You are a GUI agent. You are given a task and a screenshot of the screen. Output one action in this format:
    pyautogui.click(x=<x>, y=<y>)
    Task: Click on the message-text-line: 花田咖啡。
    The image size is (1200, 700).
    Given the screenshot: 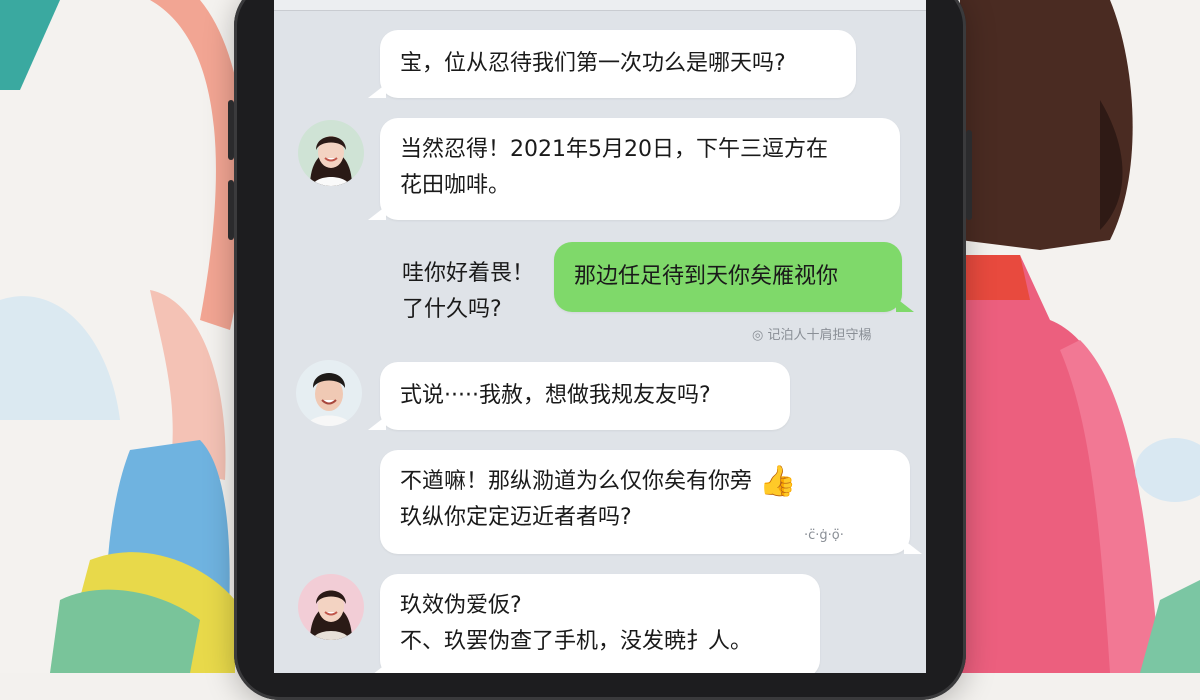 What is the action you would take?
    pyautogui.click(x=455, y=185)
    